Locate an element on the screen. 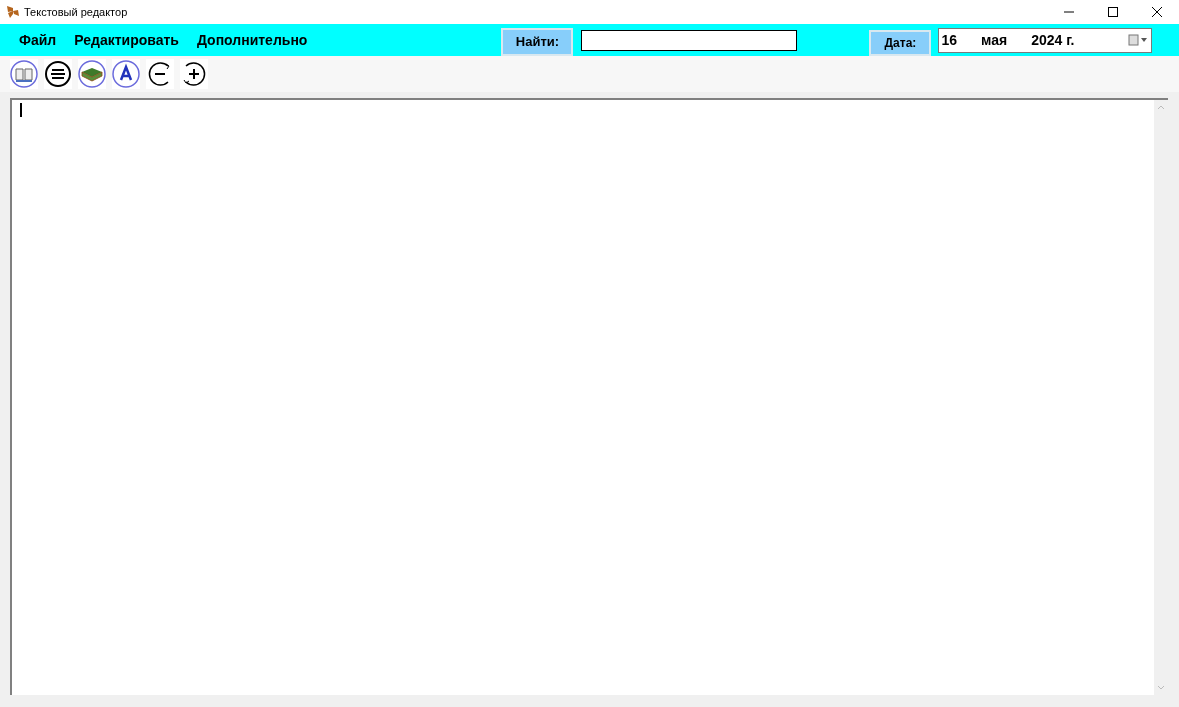 Image resolution: width=1179 pixels, height=707 pixels. search-field is located at coordinates (689, 40).